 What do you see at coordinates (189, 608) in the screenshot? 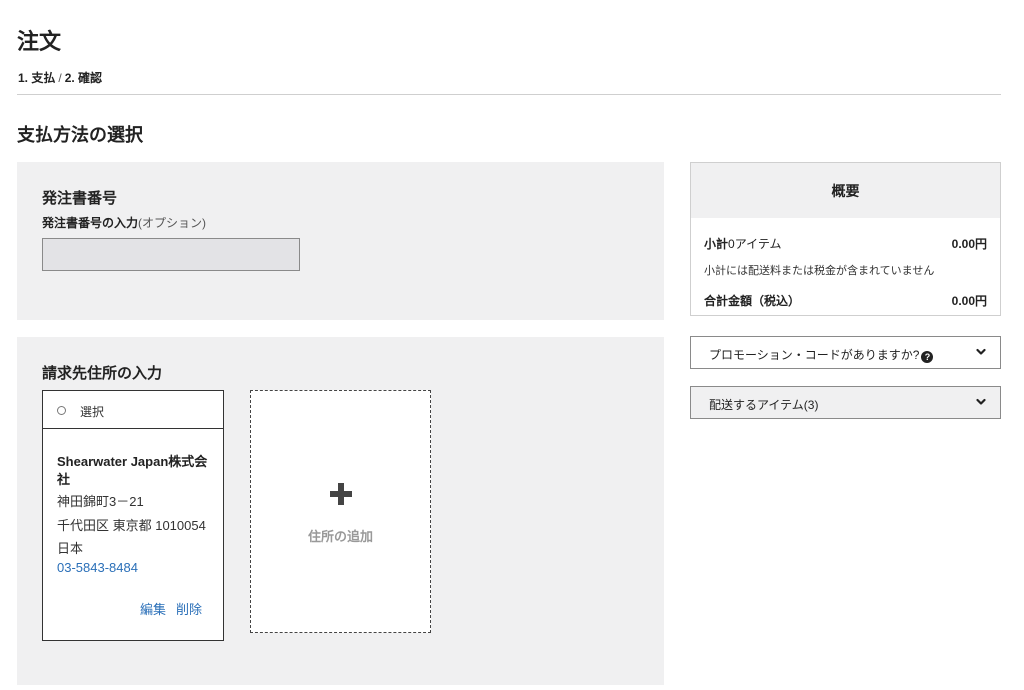
I see `delete-address-link: 削除` at bounding box center [189, 608].